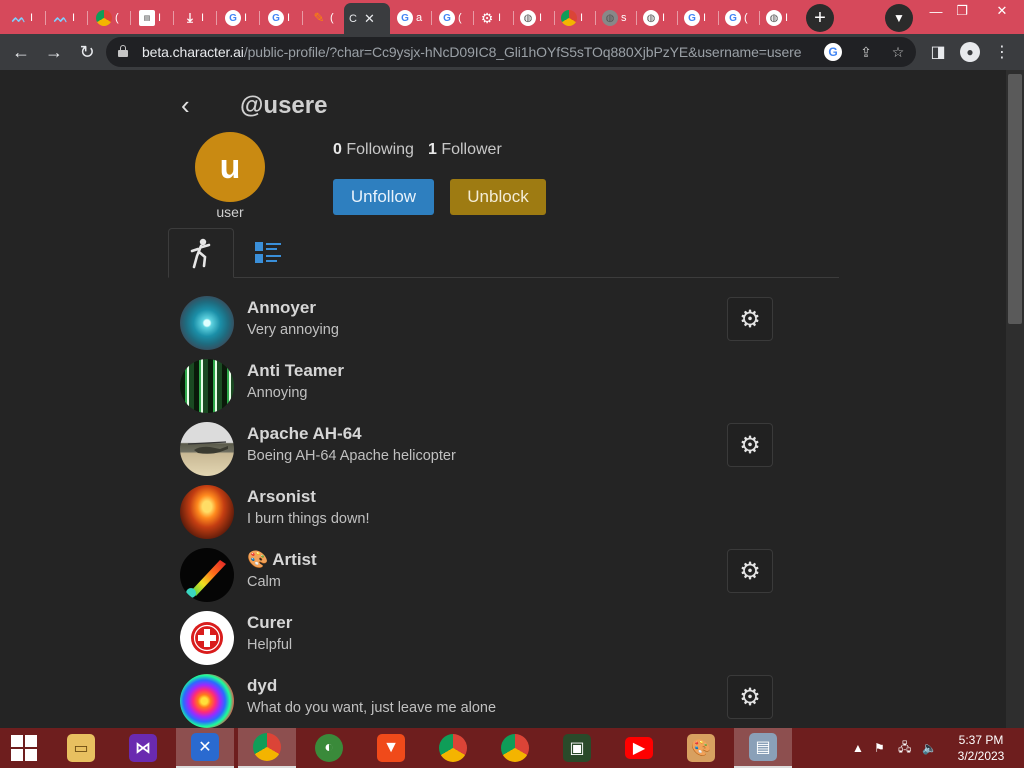 The height and width of the screenshot is (768, 1024). Describe the element at coordinates (866, 52) in the screenshot. I see `share-icon: ⇪` at that location.